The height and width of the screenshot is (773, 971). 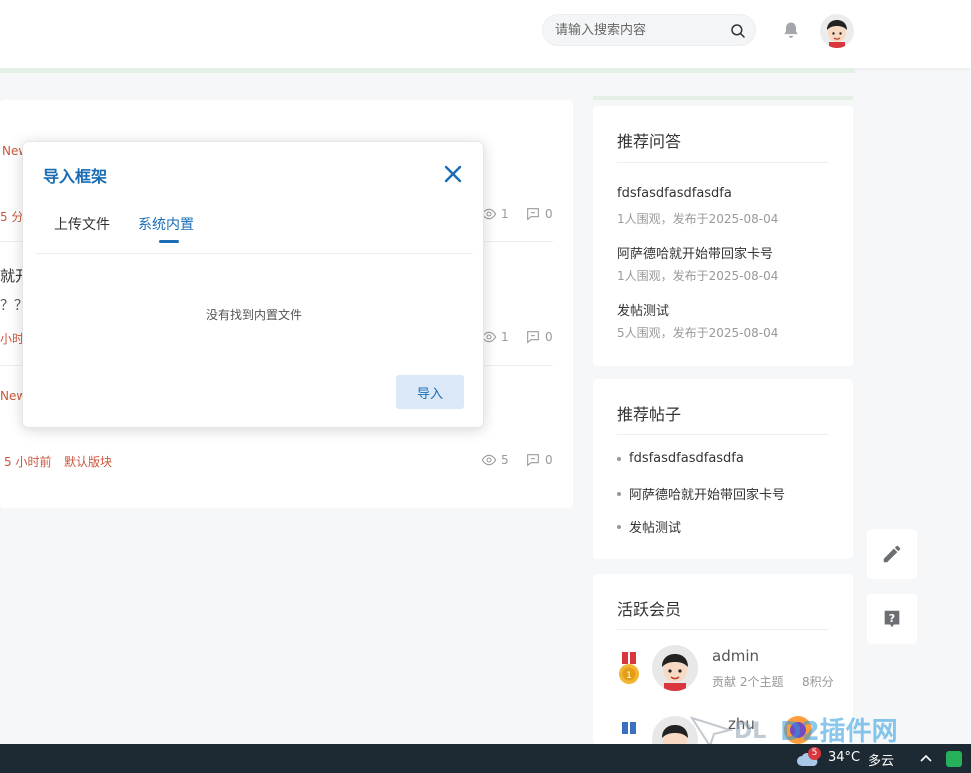 I want to click on question-icon: ?, so click(x=892, y=619).